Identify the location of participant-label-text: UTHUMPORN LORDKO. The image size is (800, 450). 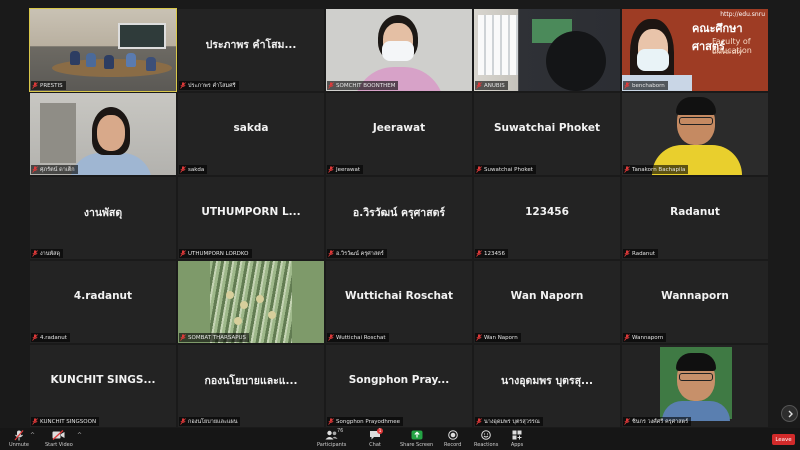
(218, 253).